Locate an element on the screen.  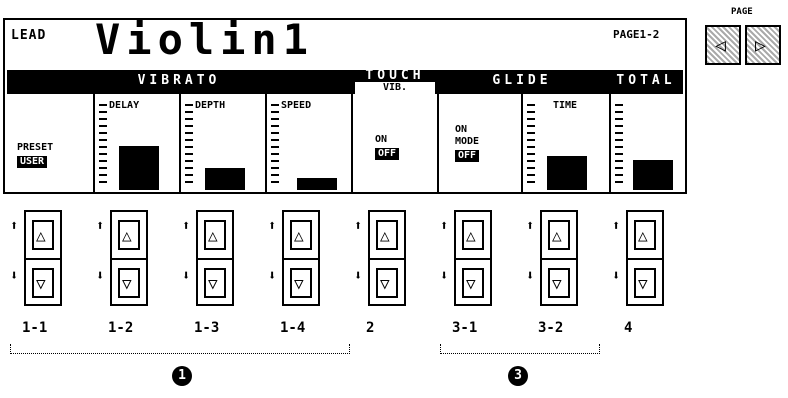
speed-bar is located at coordinates (317, 184).